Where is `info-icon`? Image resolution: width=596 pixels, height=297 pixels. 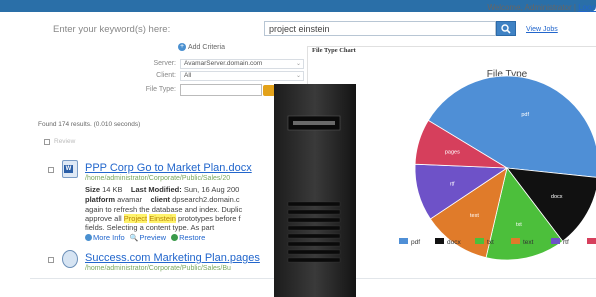
info-icon is located at coordinates (88, 237).